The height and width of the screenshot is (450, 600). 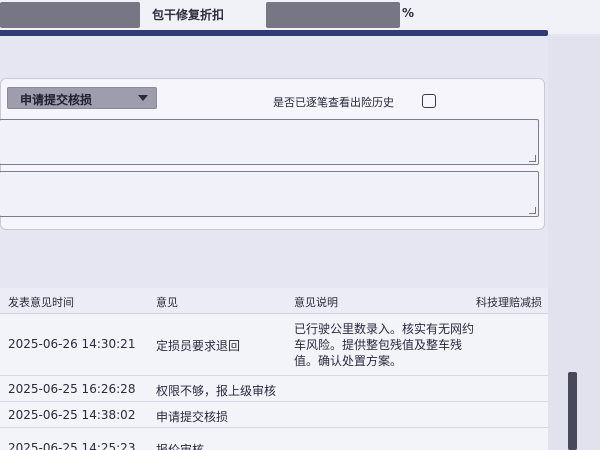 I want to click on chevron-down-icon, so click(x=143, y=98).